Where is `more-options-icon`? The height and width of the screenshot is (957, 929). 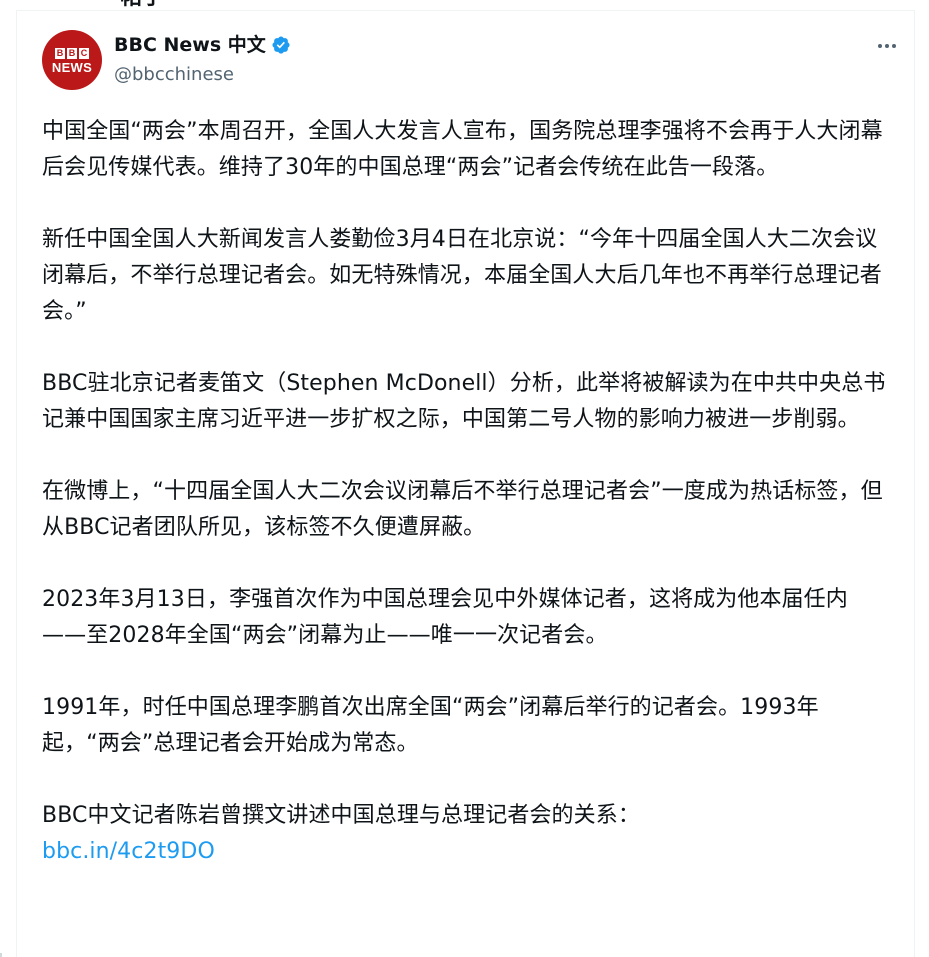
more-options-icon is located at coordinates (887, 46).